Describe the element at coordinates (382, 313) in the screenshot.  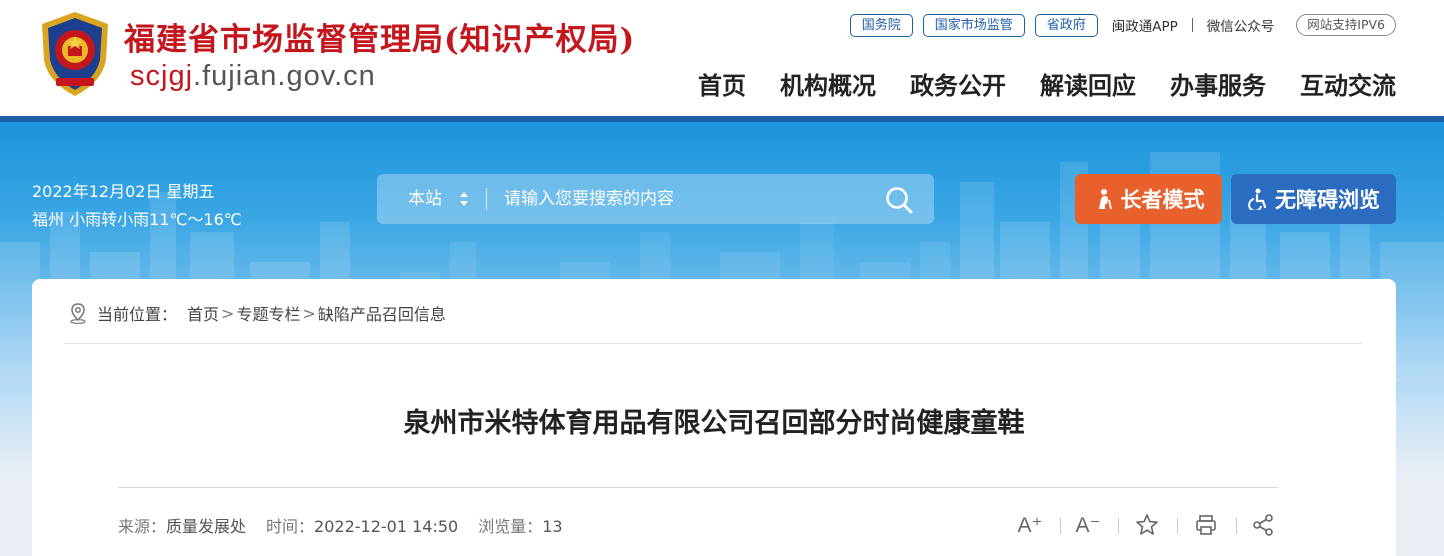
I see `breadcrumb-recall-info: 缺陷产品召回信息` at that location.